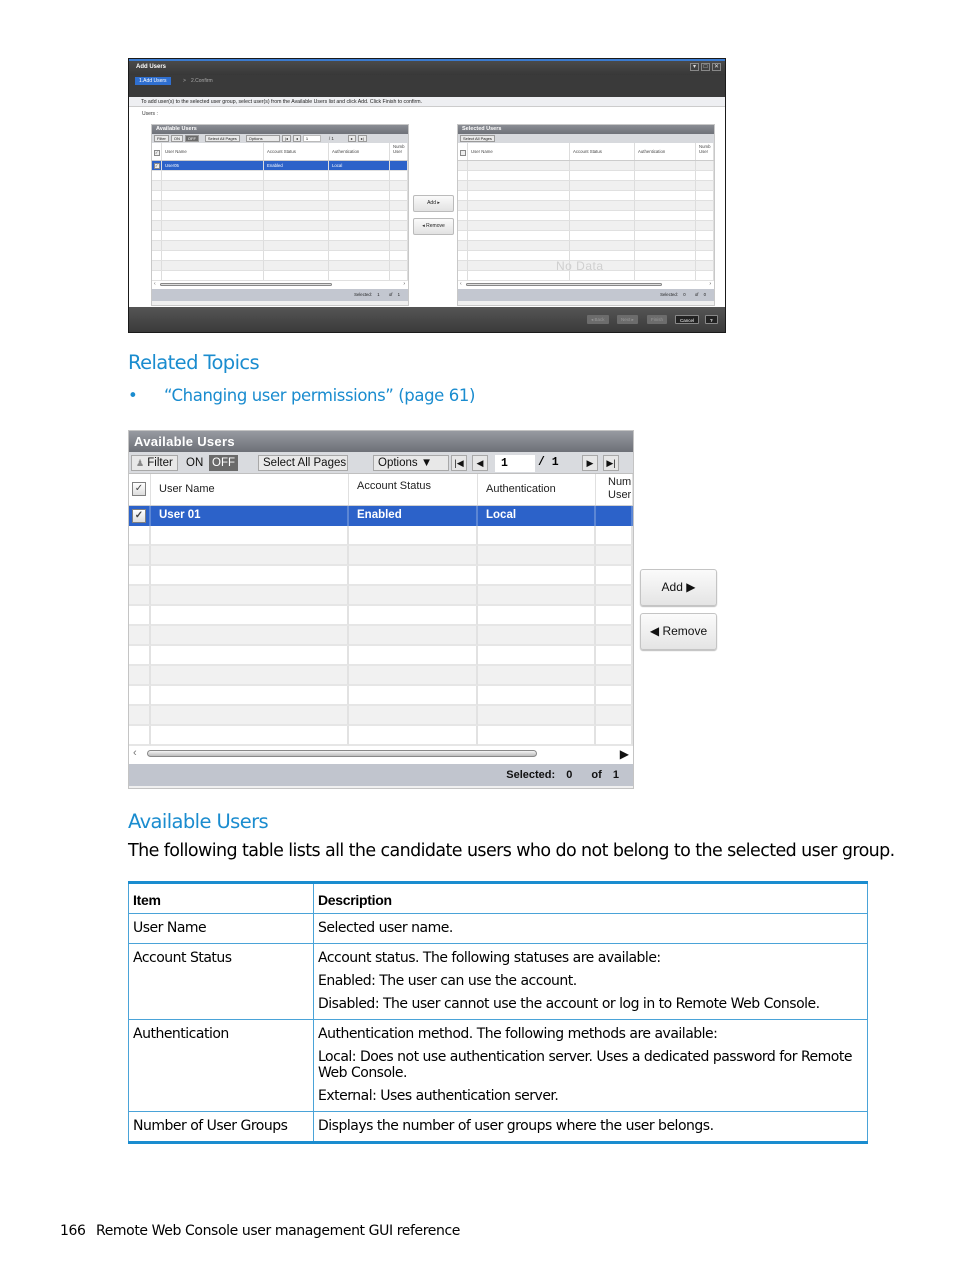 The width and height of the screenshot is (954, 1271). What do you see at coordinates (221, 981) in the screenshot?
I see `item-cell: Account Status` at bounding box center [221, 981].